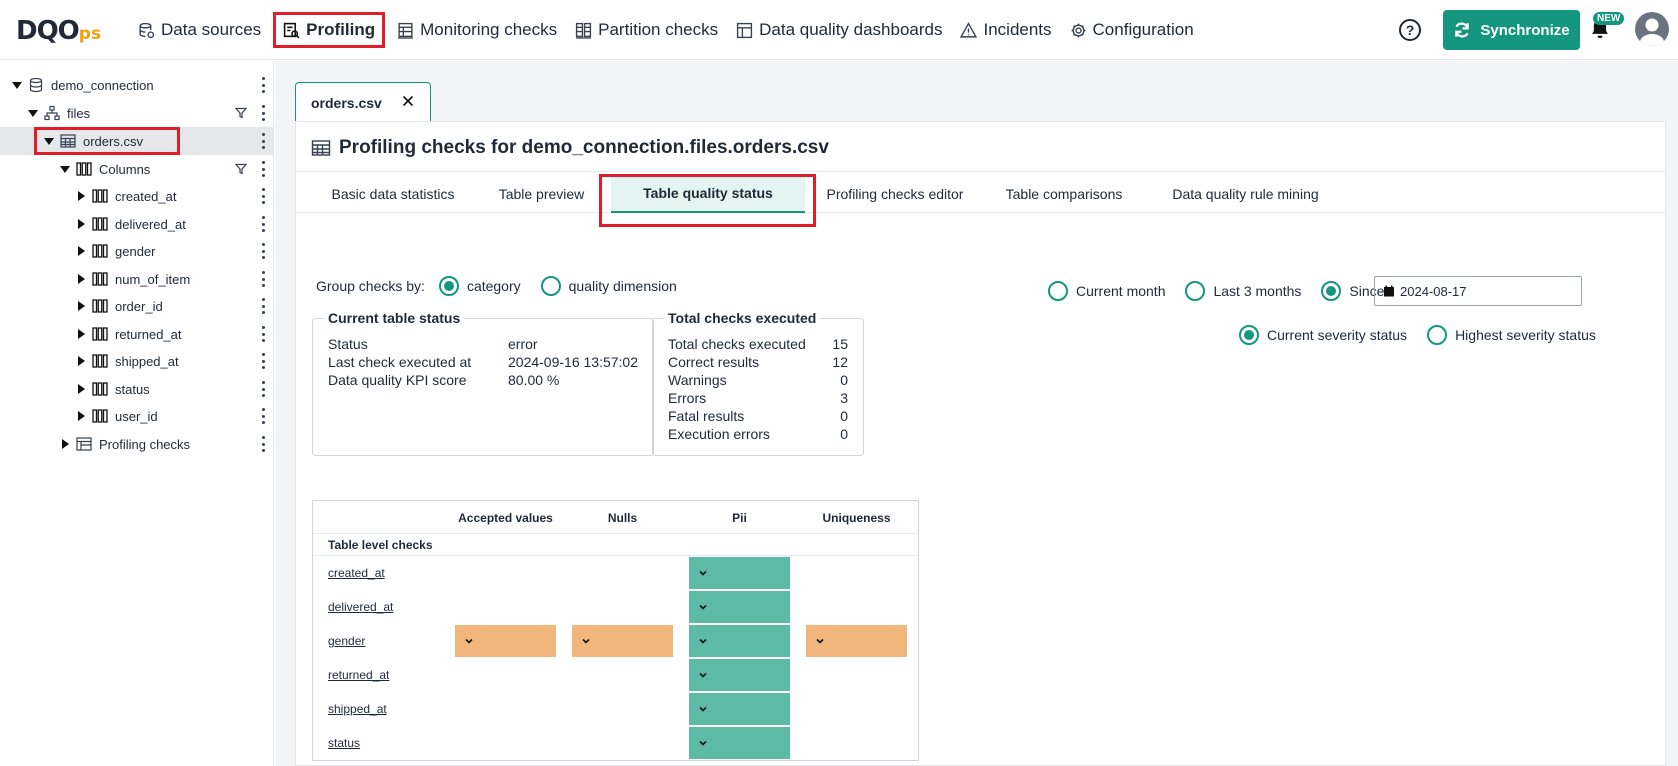 The height and width of the screenshot is (766, 1678). Describe the element at coordinates (136, 389) in the screenshot. I see `sidebar-item-status: status` at that location.